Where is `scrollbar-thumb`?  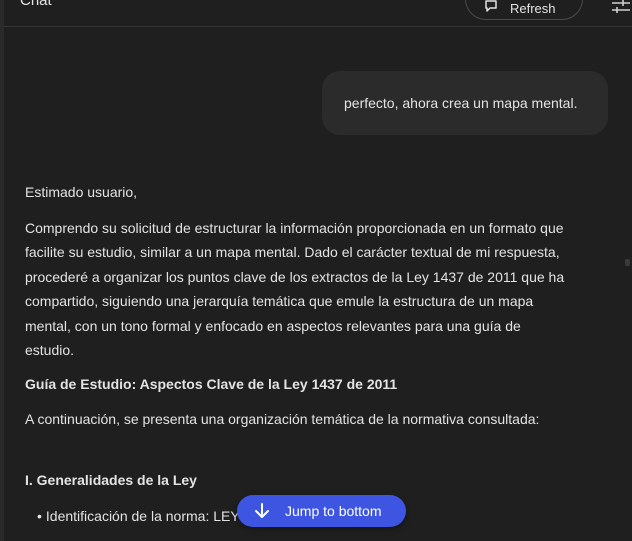
scrollbar-thumb is located at coordinates (627, 262).